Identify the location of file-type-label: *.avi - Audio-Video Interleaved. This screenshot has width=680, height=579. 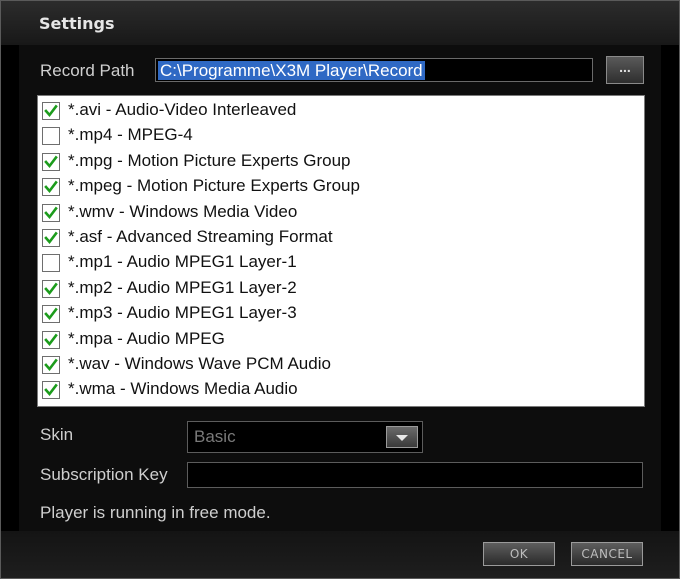
(182, 109).